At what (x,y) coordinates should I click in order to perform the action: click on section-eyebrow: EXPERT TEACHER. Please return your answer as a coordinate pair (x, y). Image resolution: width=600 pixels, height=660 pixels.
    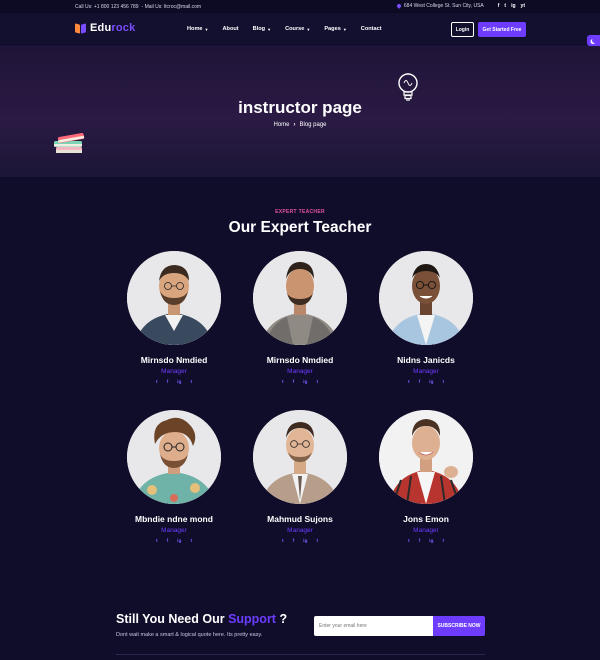
    Looking at the image, I should click on (300, 212).